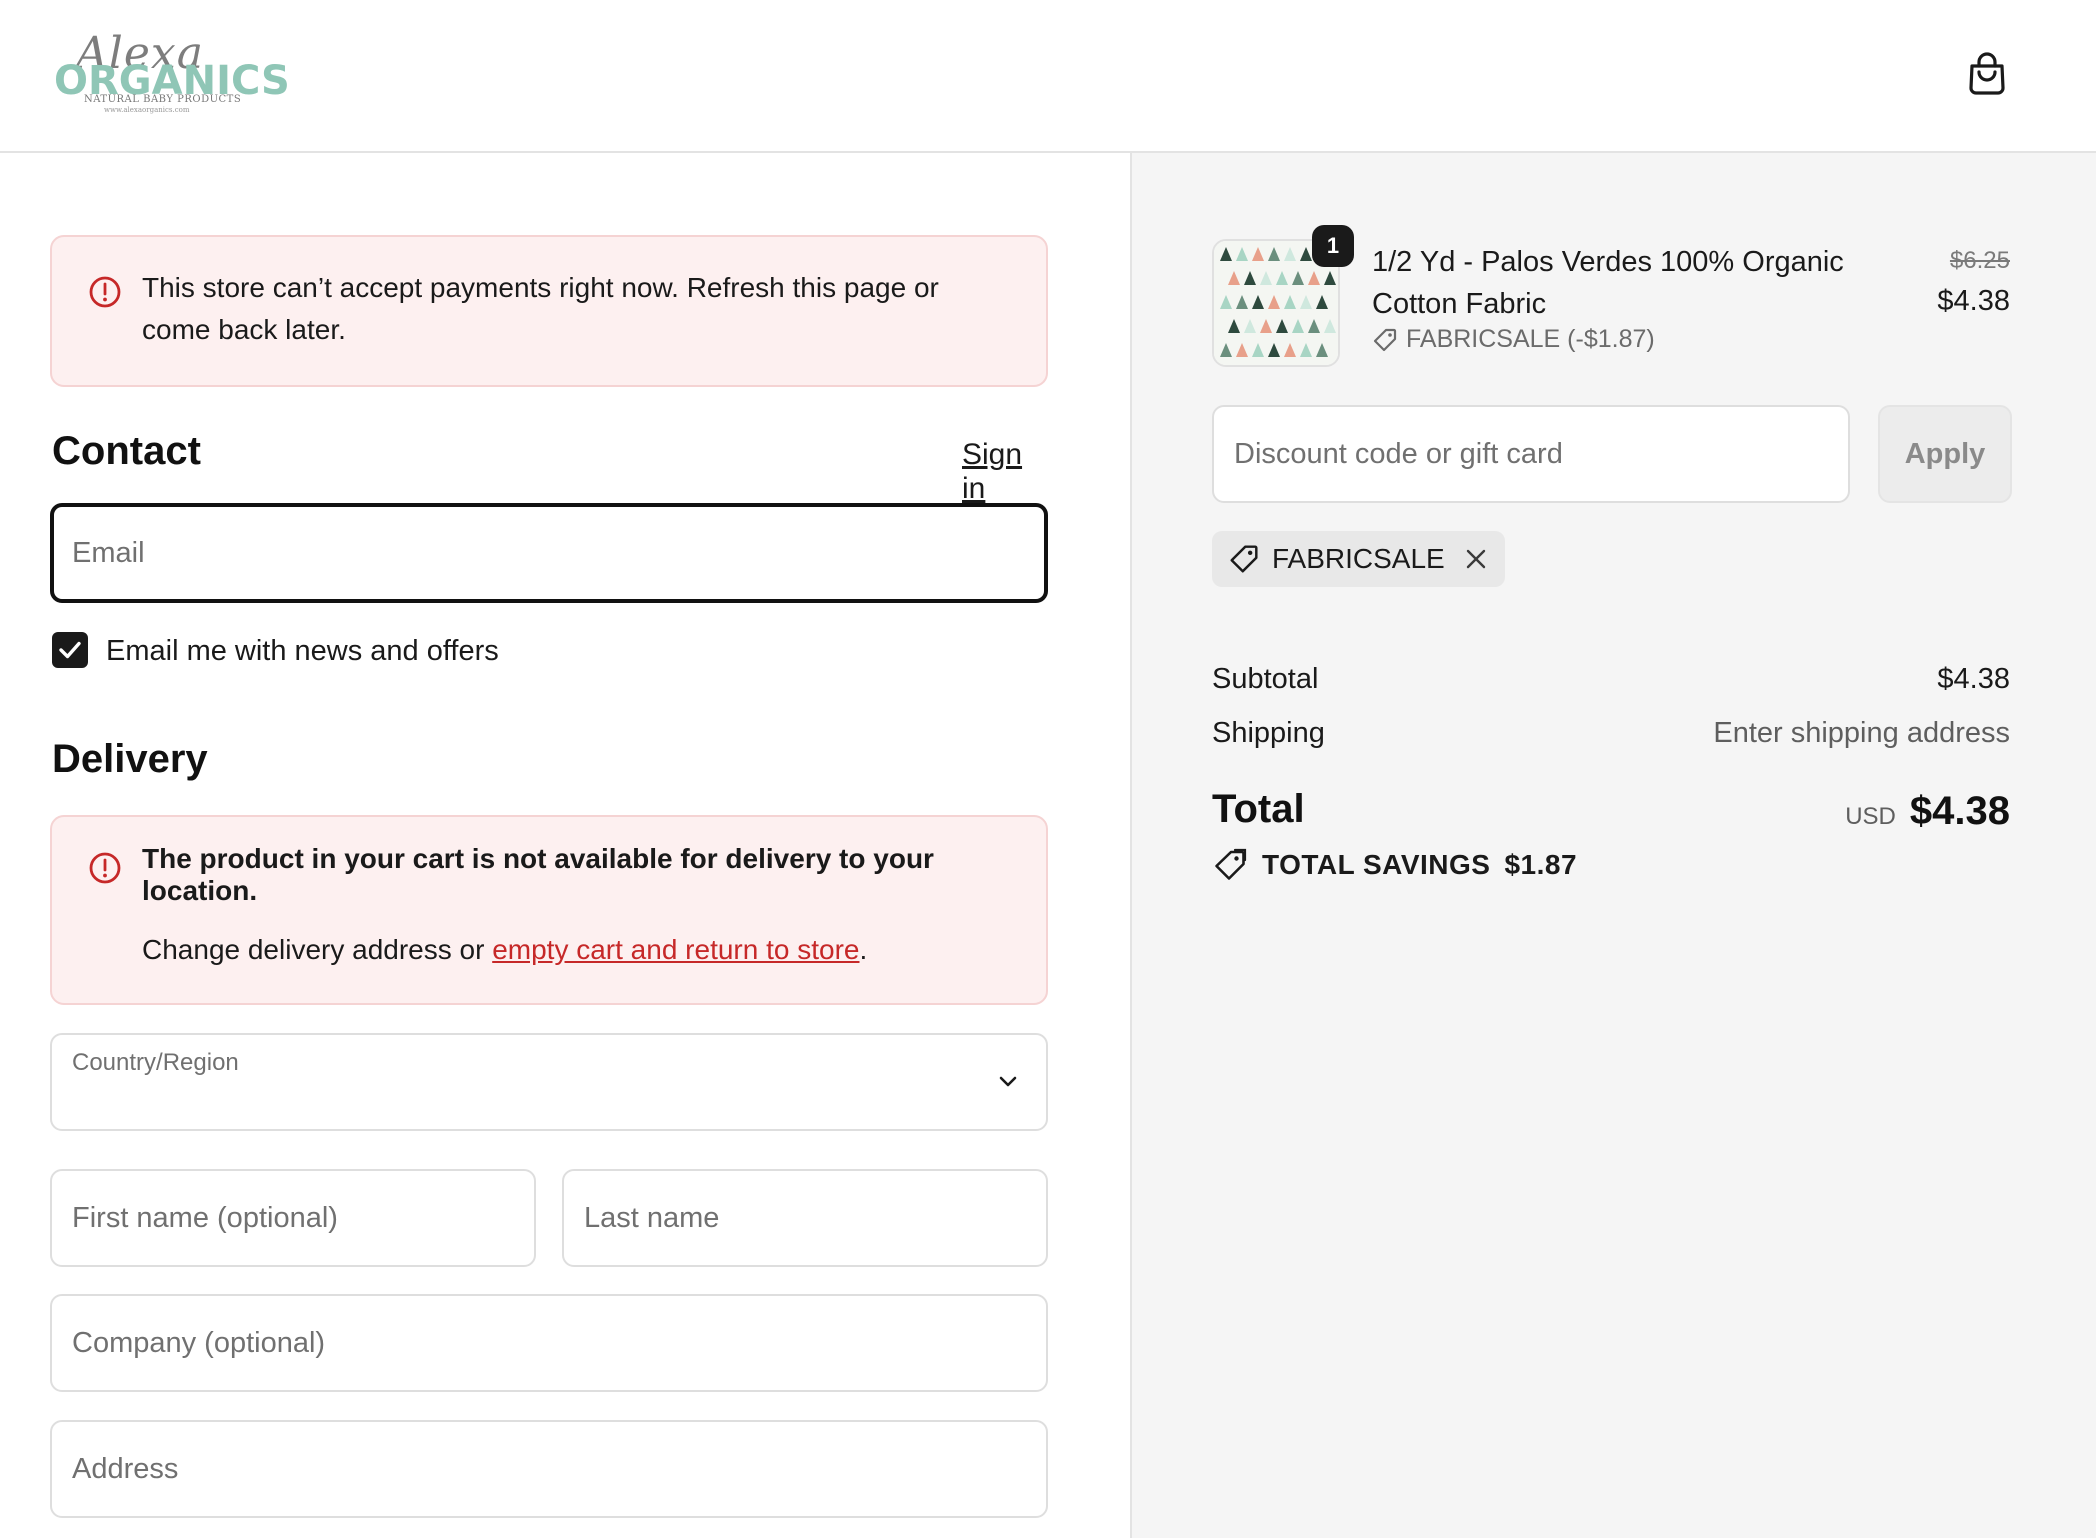  I want to click on country-select: Country/Region, so click(549, 1082).